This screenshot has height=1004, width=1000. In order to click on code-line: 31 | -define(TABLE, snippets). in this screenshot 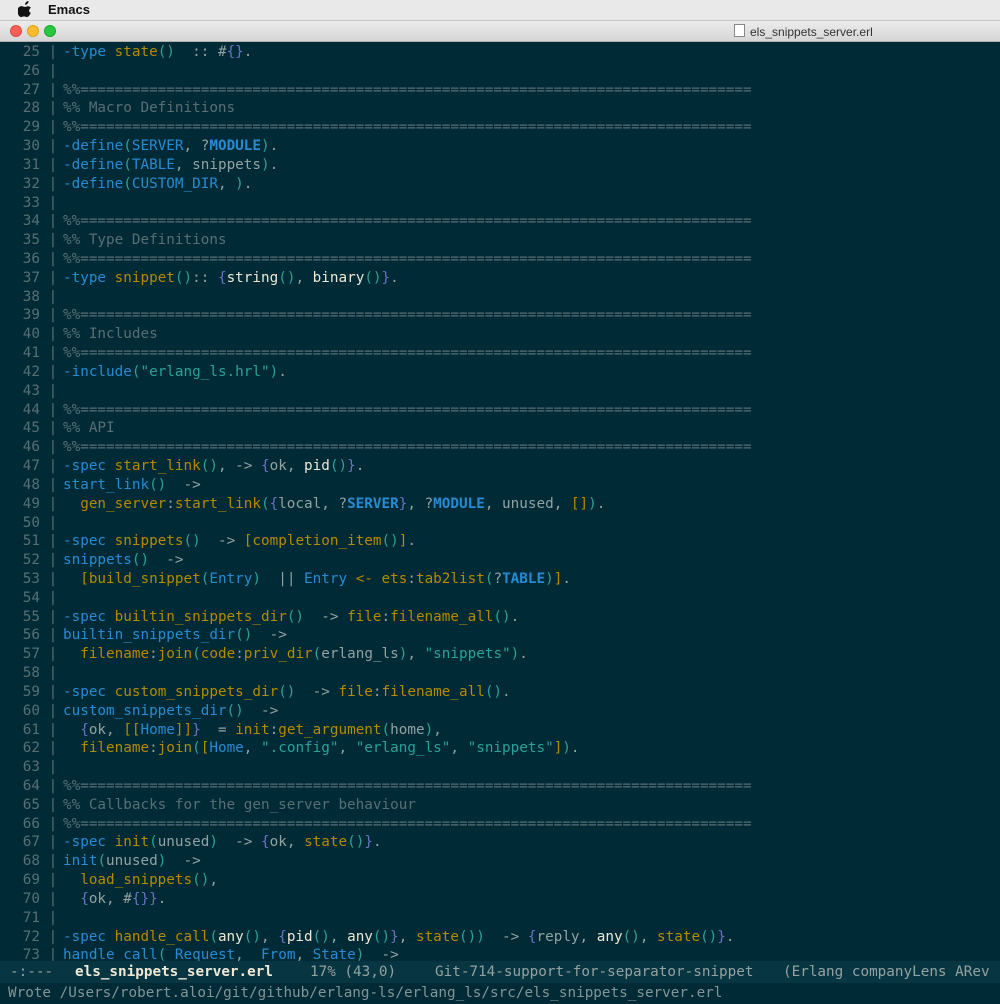, I will do `click(500, 165)`.